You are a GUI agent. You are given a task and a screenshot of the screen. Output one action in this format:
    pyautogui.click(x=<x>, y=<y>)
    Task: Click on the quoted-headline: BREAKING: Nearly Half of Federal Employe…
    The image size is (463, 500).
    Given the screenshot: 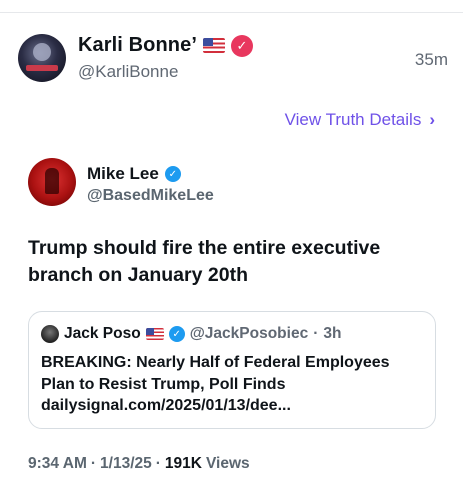 What is the action you would take?
    pyautogui.click(x=215, y=373)
    